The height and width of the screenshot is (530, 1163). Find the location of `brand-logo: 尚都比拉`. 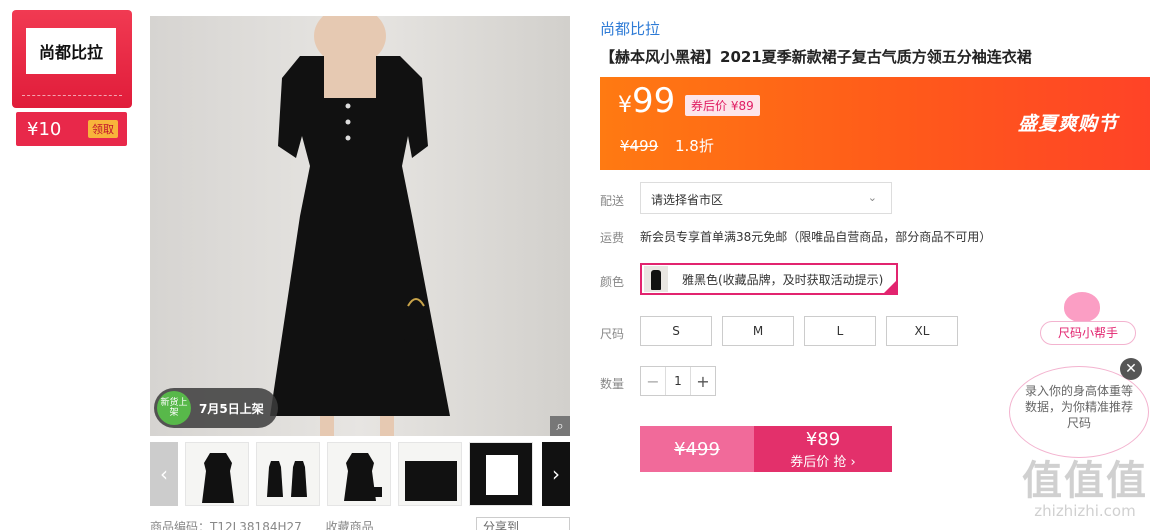

brand-logo: 尚都比拉 is located at coordinates (71, 51).